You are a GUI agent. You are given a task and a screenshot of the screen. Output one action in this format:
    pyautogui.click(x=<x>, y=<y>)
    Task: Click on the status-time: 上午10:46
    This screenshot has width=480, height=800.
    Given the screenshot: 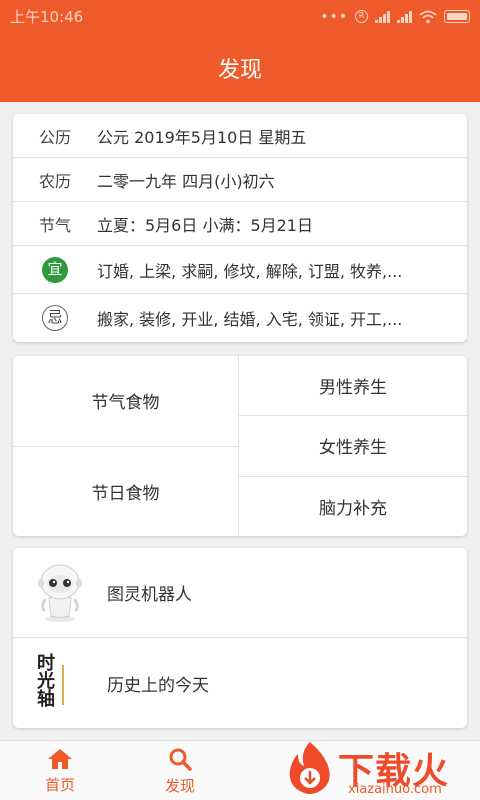 What is the action you would take?
    pyautogui.click(x=47, y=17)
    